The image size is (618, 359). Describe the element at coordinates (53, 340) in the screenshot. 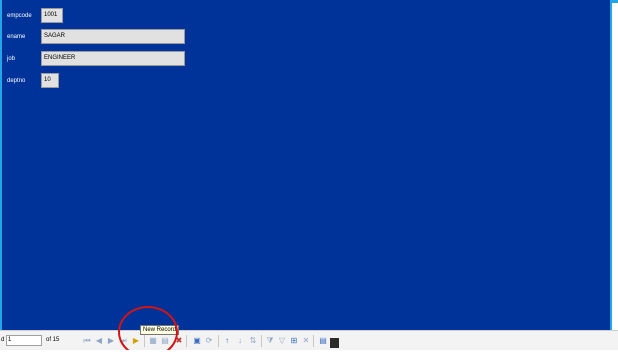

I see `record-count-label: of 15` at that location.